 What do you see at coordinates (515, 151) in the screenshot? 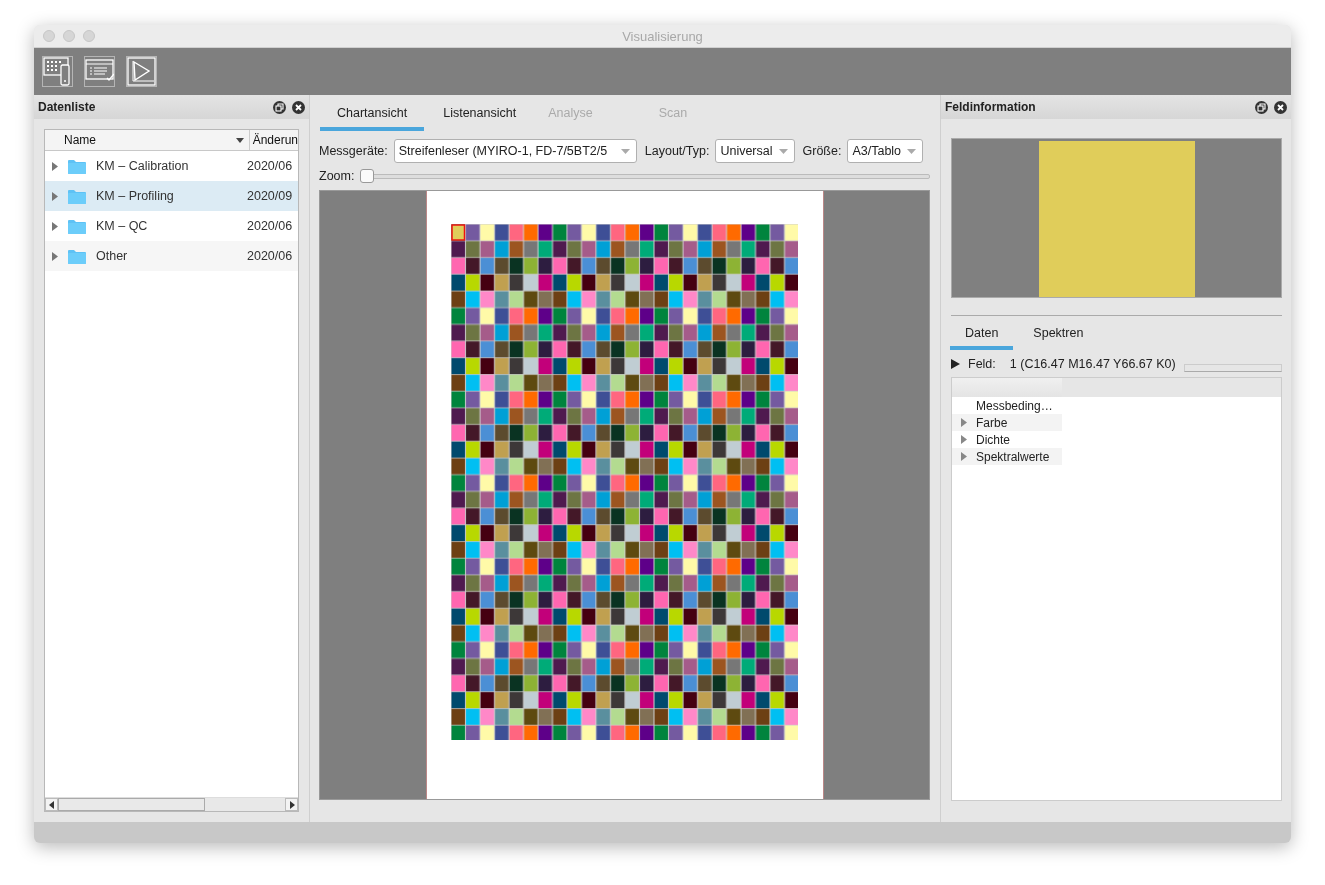
I see `dropdown: Streifenleser (MYIRO-1, FD-7/5BT2/5` at bounding box center [515, 151].